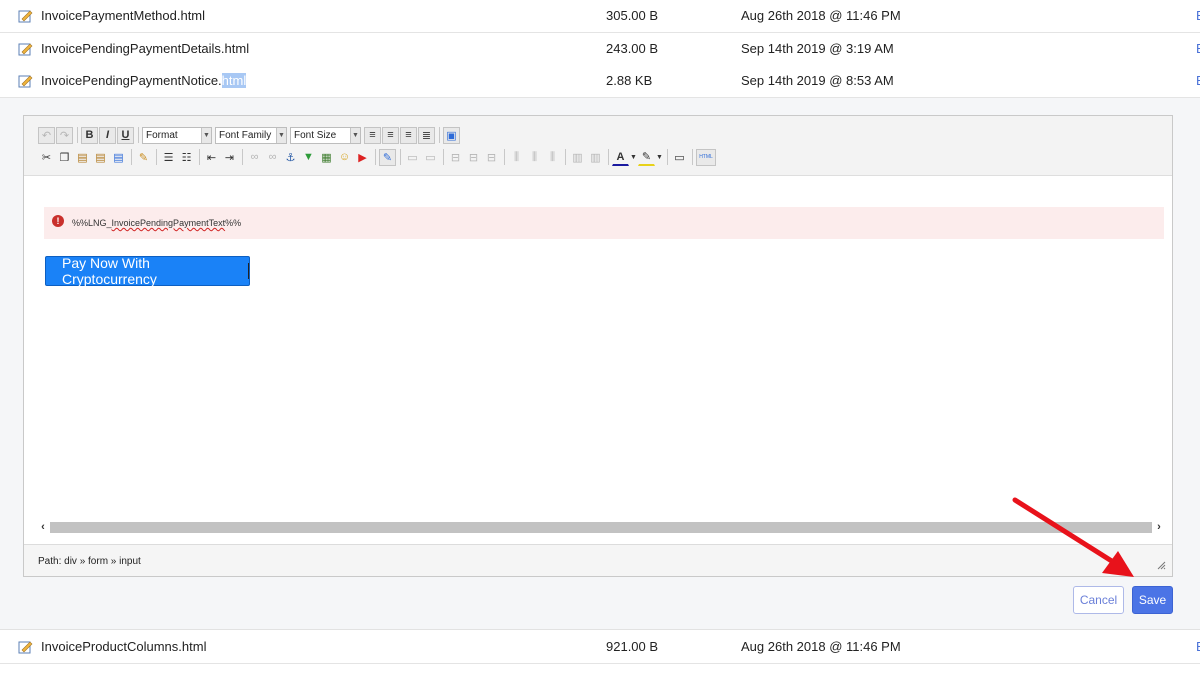  Describe the element at coordinates (58, 221) in the screenshot. I see `alert-icon: !` at that location.